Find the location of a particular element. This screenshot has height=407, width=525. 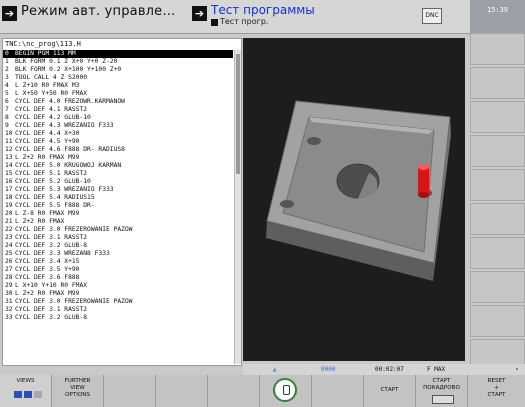

program-line: 29 L X+10 Y+10 R0 FMAX is located at coordinates (118, 286).